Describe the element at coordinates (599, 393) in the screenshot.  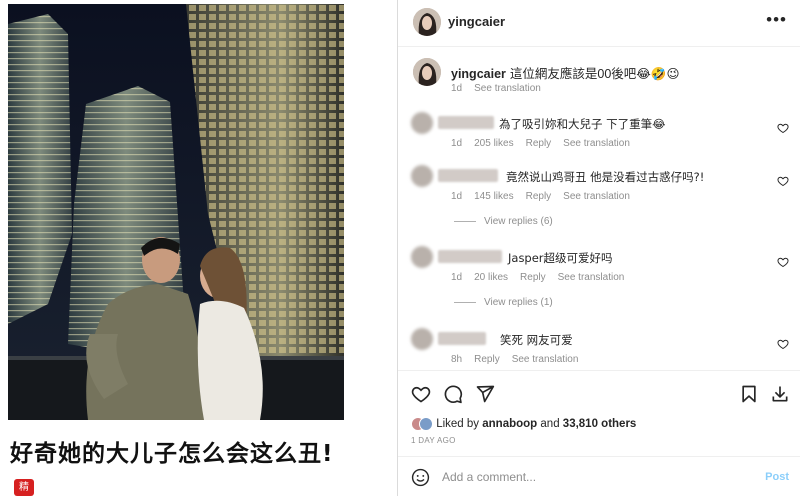
I see `post-actions-bar` at that location.